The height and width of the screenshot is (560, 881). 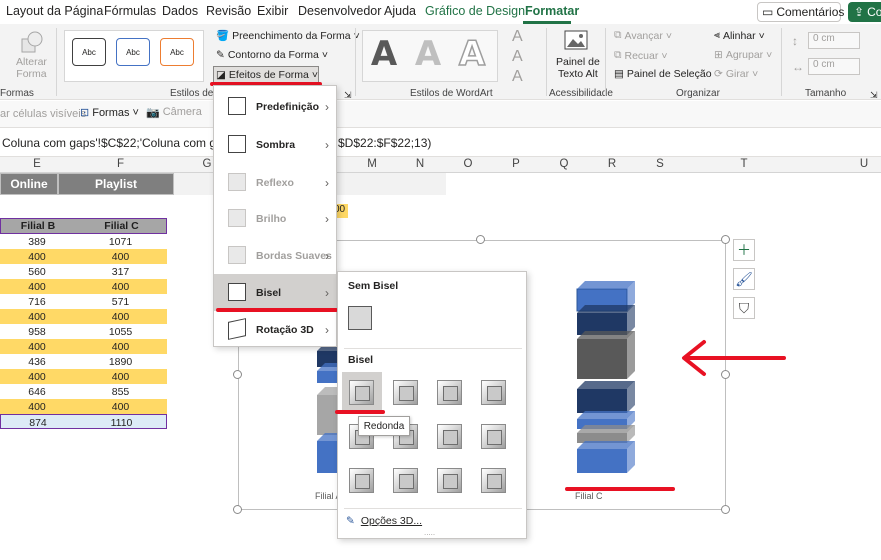 I want to click on select-visible-cells-label: ar células visíveis, so click(x=43, y=114).